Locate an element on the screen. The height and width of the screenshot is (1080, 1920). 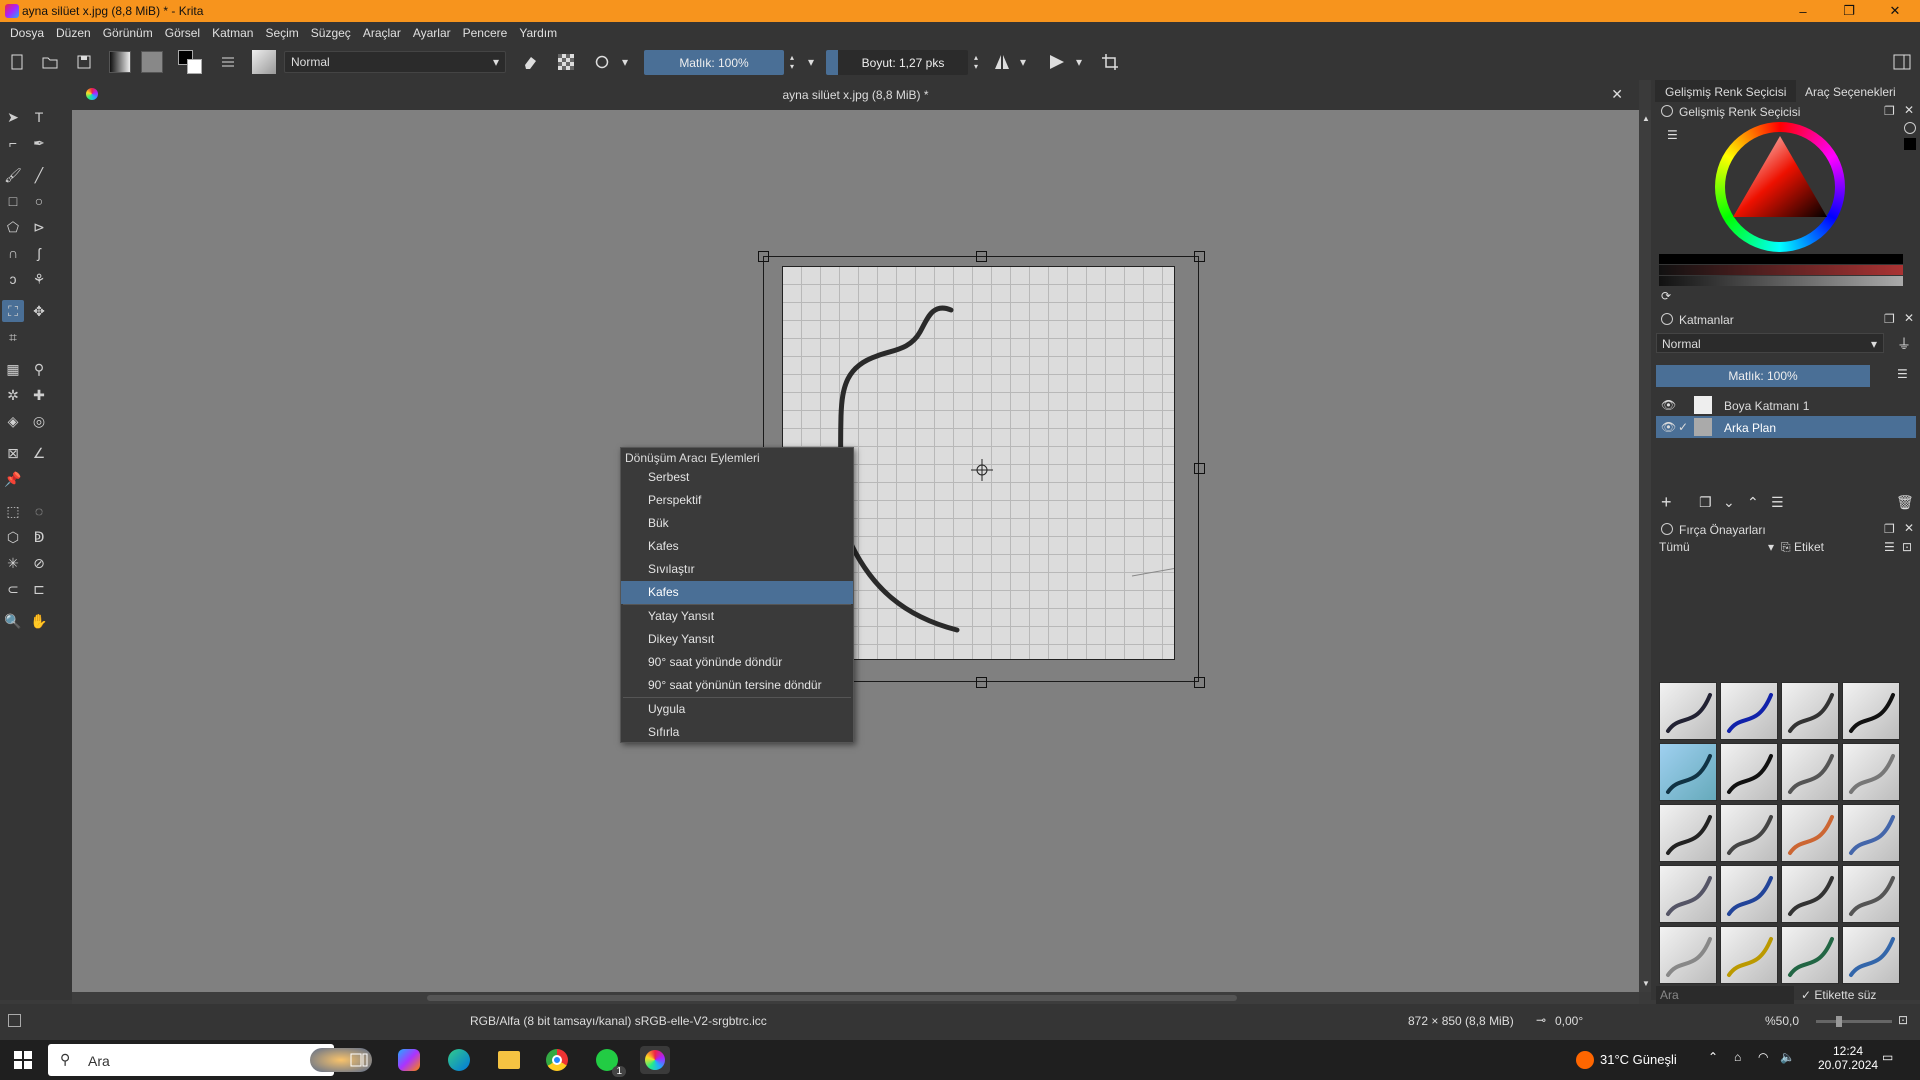
layer-opacity-slider: Matlık: 100% is located at coordinates (1763, 376).